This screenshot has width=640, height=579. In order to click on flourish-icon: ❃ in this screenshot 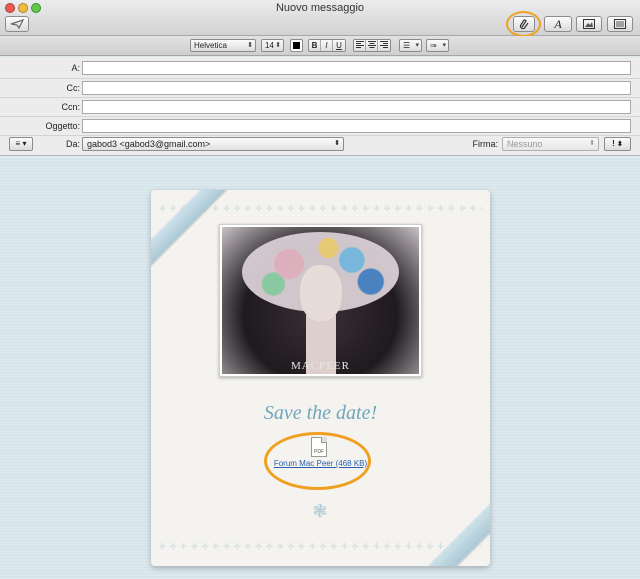, I will do `click(320, 511)`.